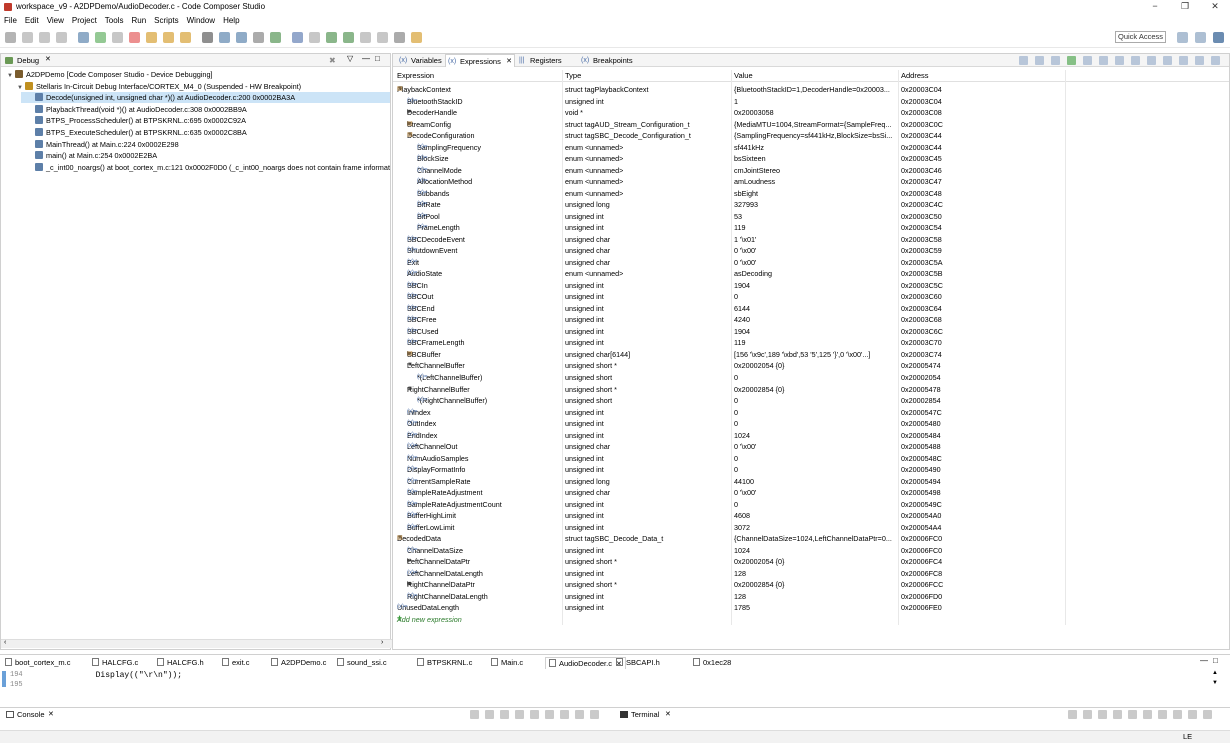 This screenshot has height=743, width=1230. I want to click on editor-tab: SBCAPI.h, so click(638, 663).